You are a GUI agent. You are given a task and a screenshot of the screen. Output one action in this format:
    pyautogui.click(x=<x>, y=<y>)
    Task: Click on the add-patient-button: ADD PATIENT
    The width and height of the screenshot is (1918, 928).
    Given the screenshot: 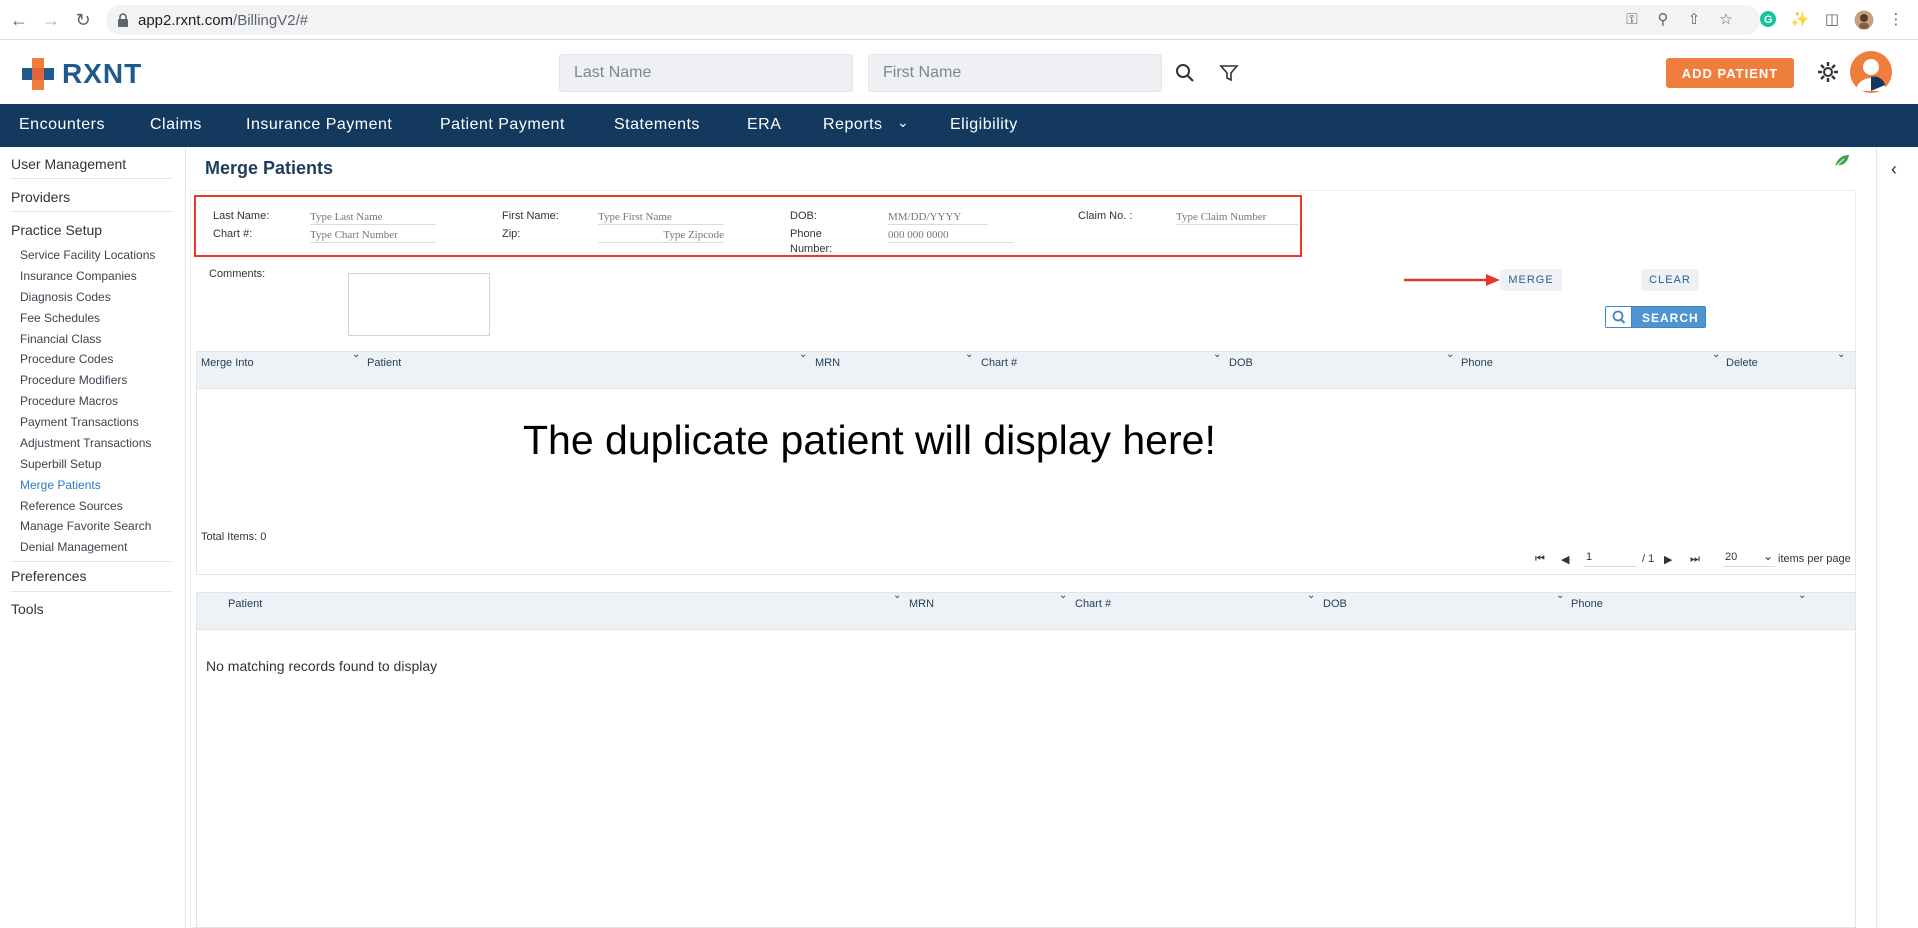 What is the action you would take?
    pyautogui.click(x=1730, y=73)
    